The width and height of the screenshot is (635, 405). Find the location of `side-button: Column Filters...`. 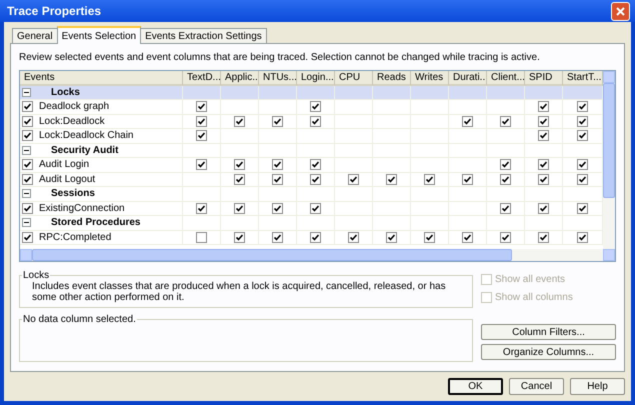

side-button: Column Filters... is located at coordinates (548, 332).